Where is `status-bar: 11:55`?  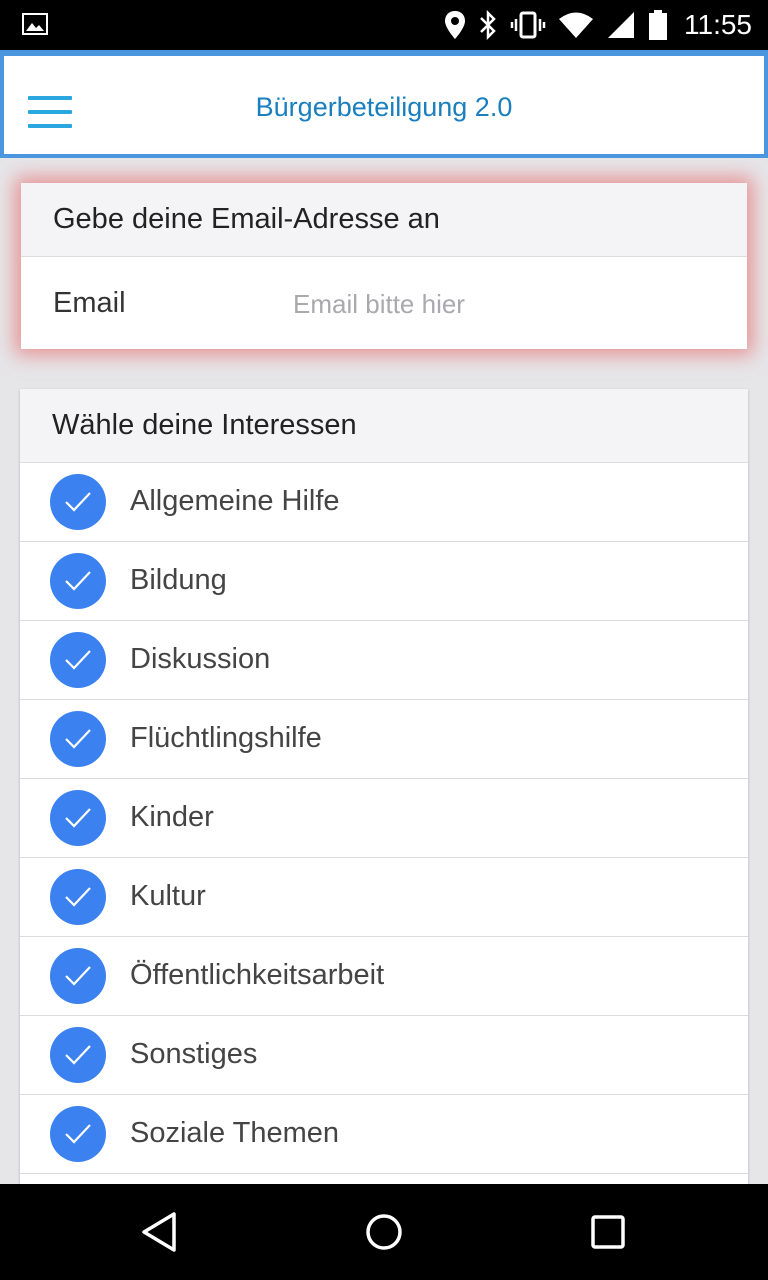 status-bar: 11:55 is located at coordinates (384, 25).